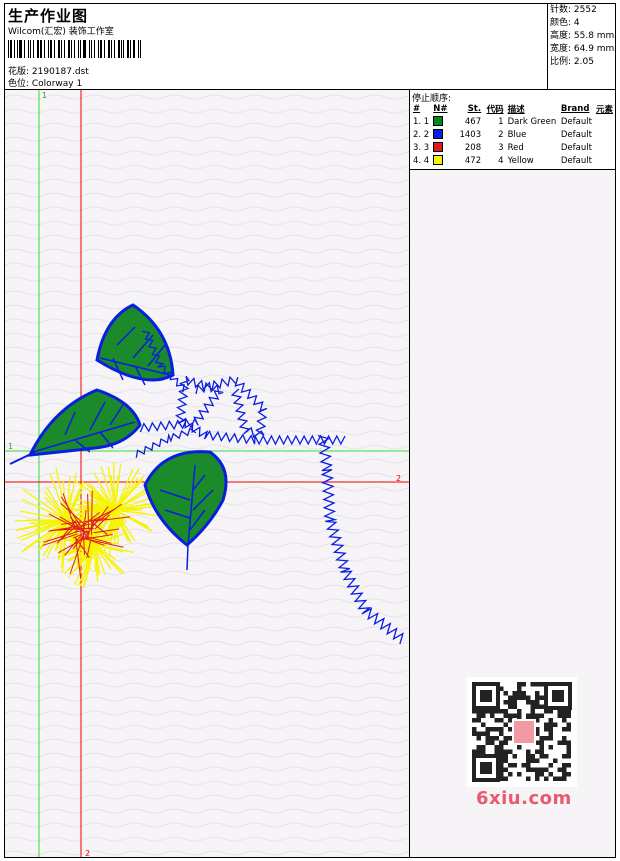 The height and width of the screenshot is (861, 620). Describe the element at coordinates (522, 732) in the screenshot. I see `qr-code` at that location.